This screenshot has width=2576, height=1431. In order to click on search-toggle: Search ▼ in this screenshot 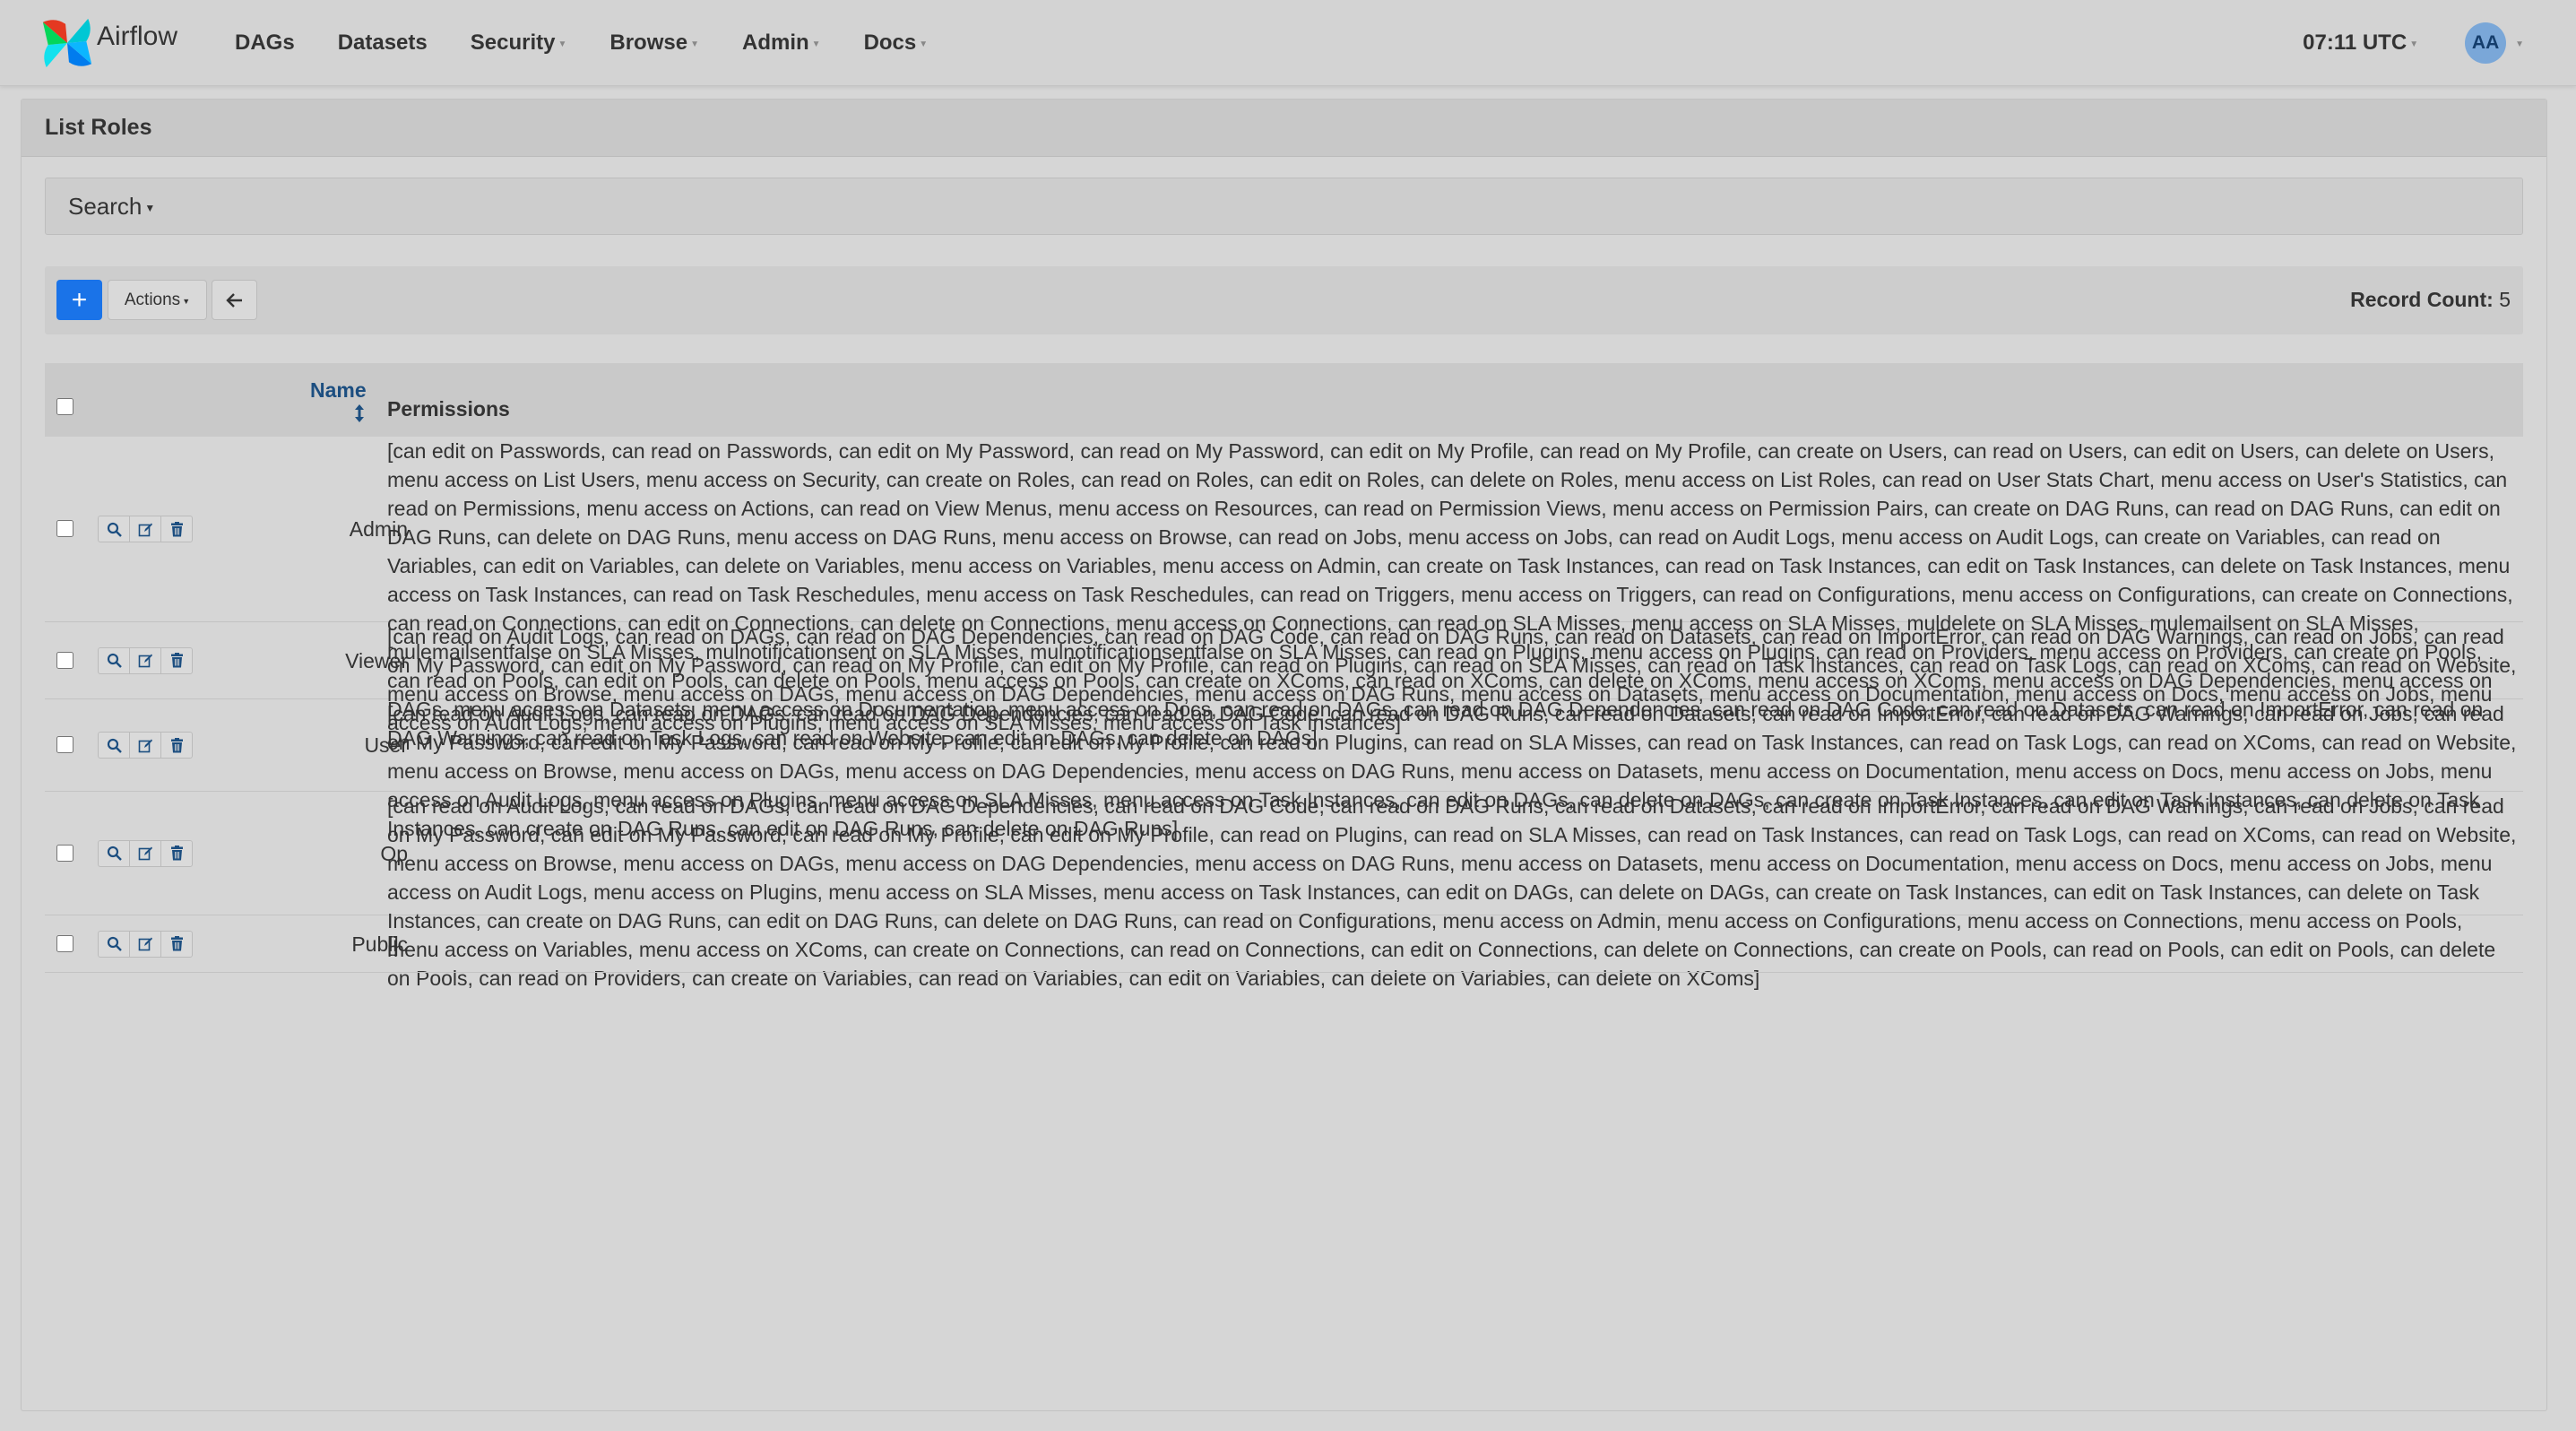, I will do `click(1284, 206)`.